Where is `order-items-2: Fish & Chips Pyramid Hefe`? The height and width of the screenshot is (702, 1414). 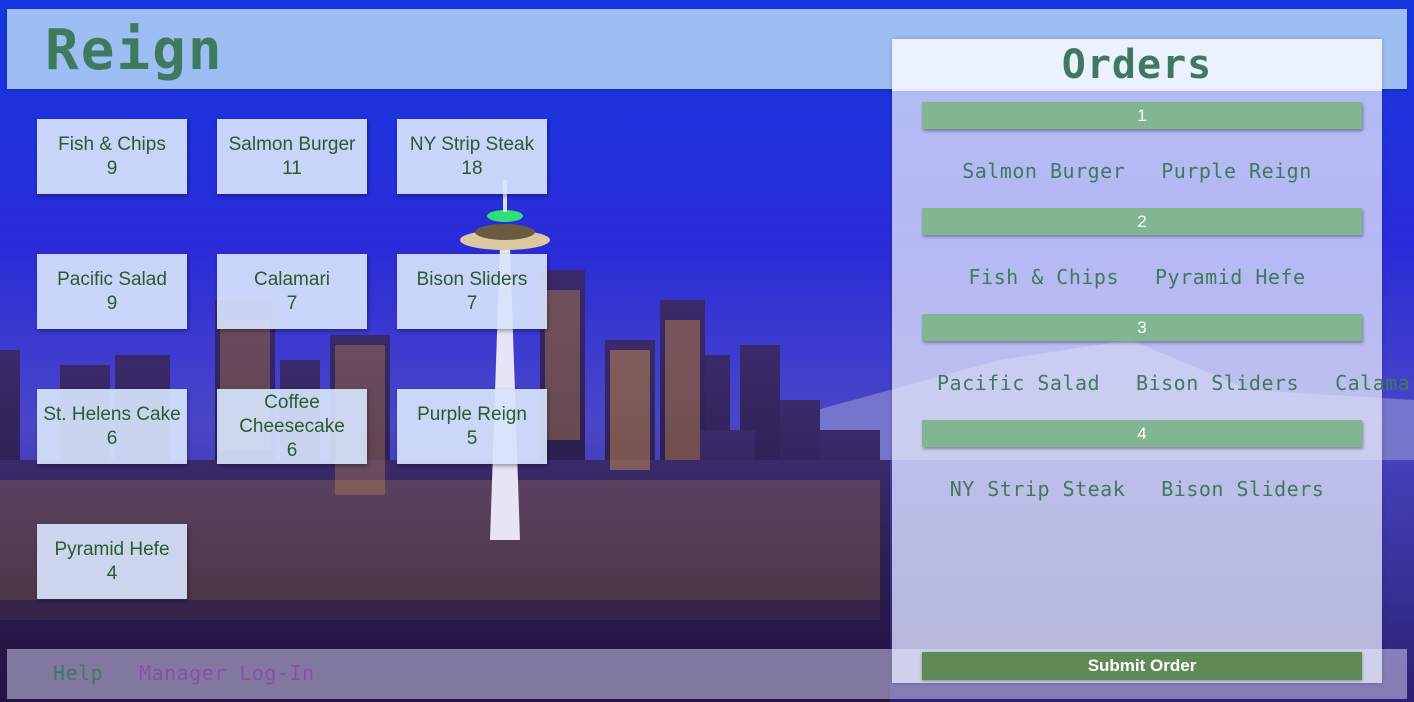
order-items-2: Fish & Chips Pyramid Hefe is located at coordinates (1137, 277).